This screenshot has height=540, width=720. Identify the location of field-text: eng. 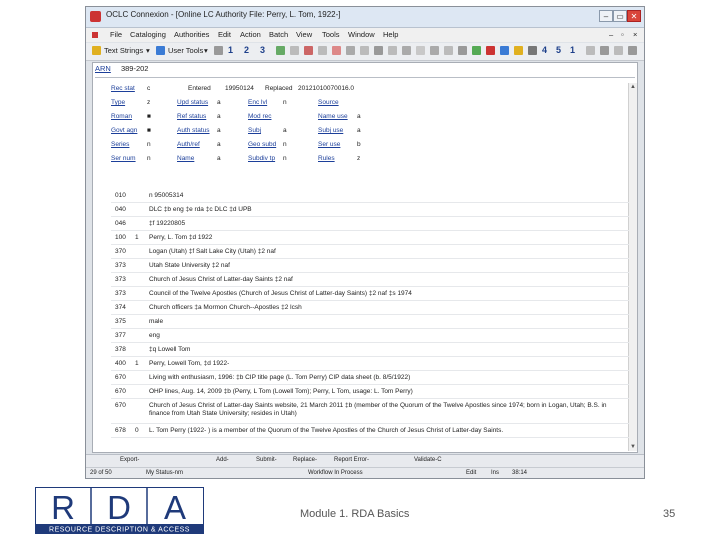
(387, 335).